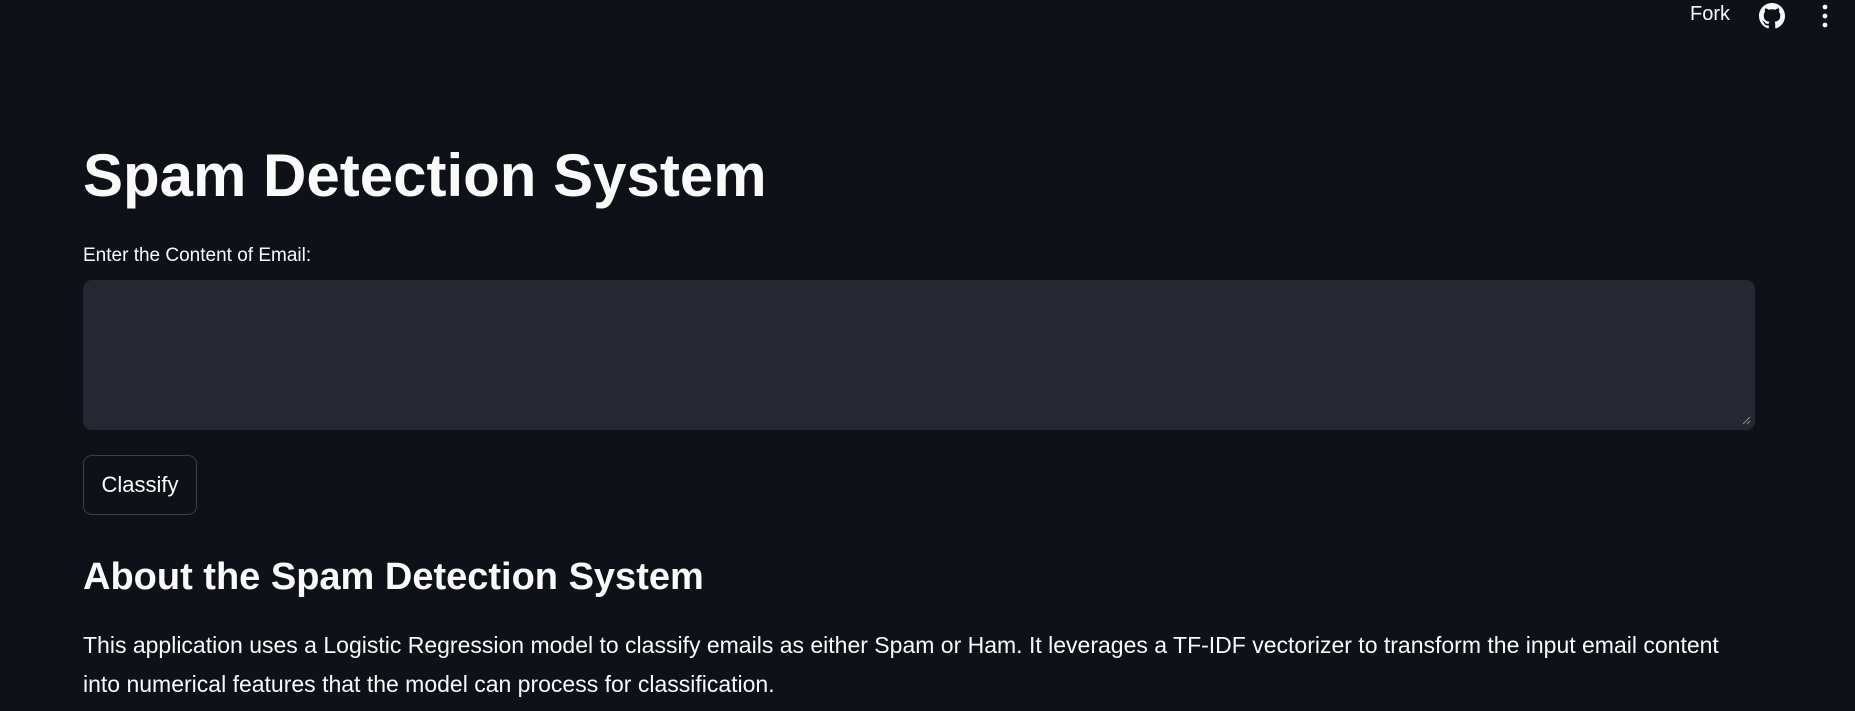 The image size is (1855, 711). Describe the element at coordinates (1825, 16) in the screenshot. I see `more-vertical-icon` at that location.